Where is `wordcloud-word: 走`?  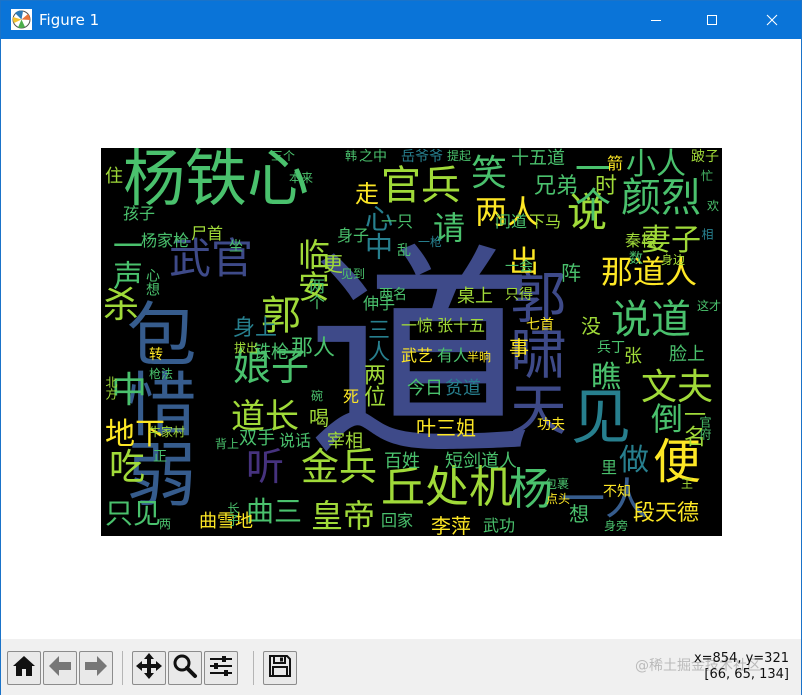
wordcloud-word: 走 is located at coordinates (367, 194).